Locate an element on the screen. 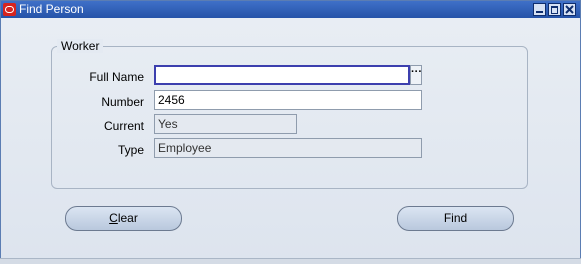 This screenshot has width=581, height=264. ellipsis-icon: ··· is located at coordinates (416, 75).